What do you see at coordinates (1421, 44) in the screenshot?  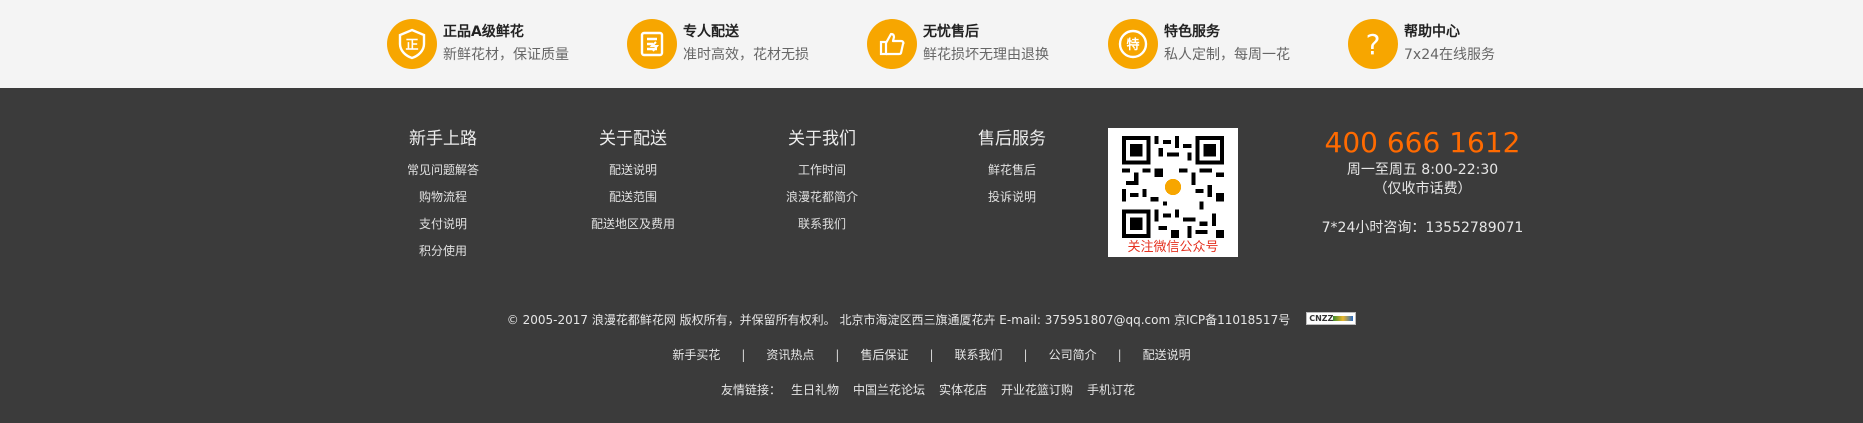 I see `service-help: ? 帮助中心 7x24在线服务` at bounding box center [1421, 44].